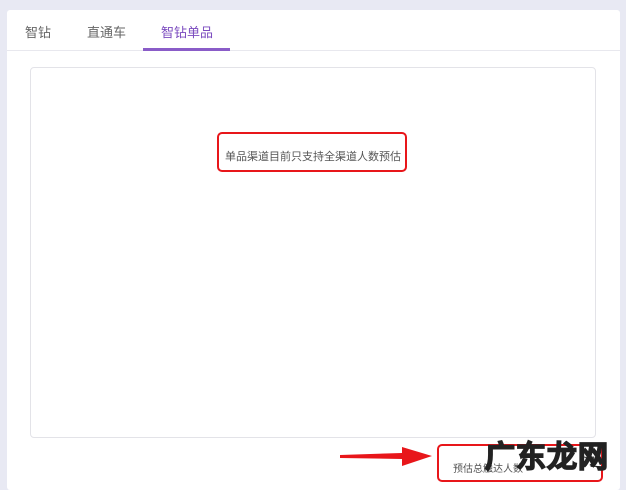 This screenshot has height=490, width=626. Describe the element at coordinates (546, 457) in the screenshot. I see `watermark: 广东龙网` at that location.